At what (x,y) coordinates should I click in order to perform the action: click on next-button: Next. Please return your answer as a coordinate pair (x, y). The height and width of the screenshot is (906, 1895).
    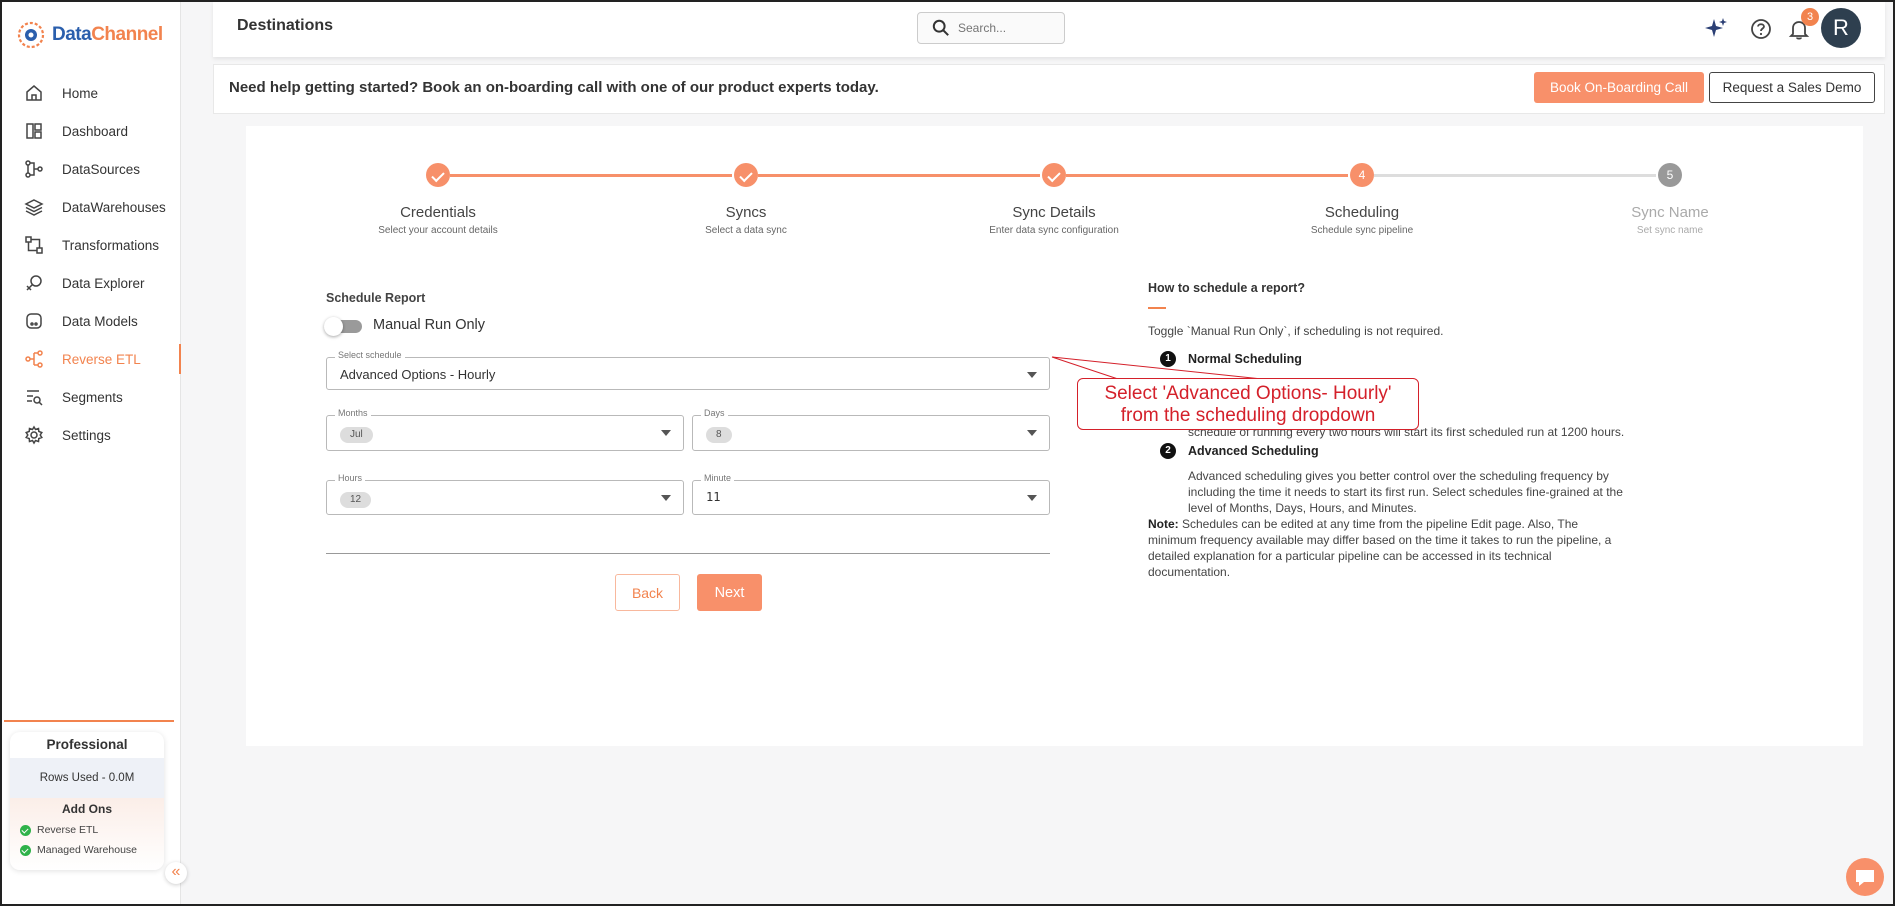
    Looking at the image, I should click on (729, 592).